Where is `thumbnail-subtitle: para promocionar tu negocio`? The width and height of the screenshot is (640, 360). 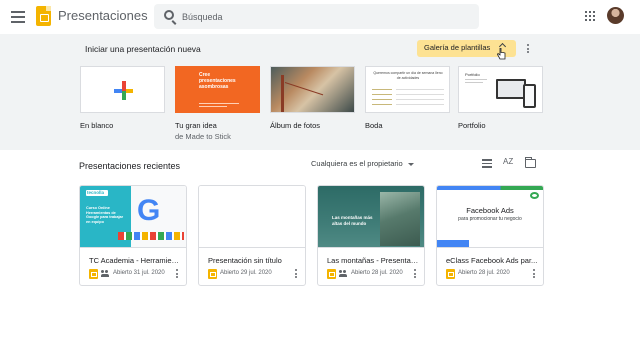 thumbnail-subtitle: para promocionar tu negocio is located at coordinates (490, 219).